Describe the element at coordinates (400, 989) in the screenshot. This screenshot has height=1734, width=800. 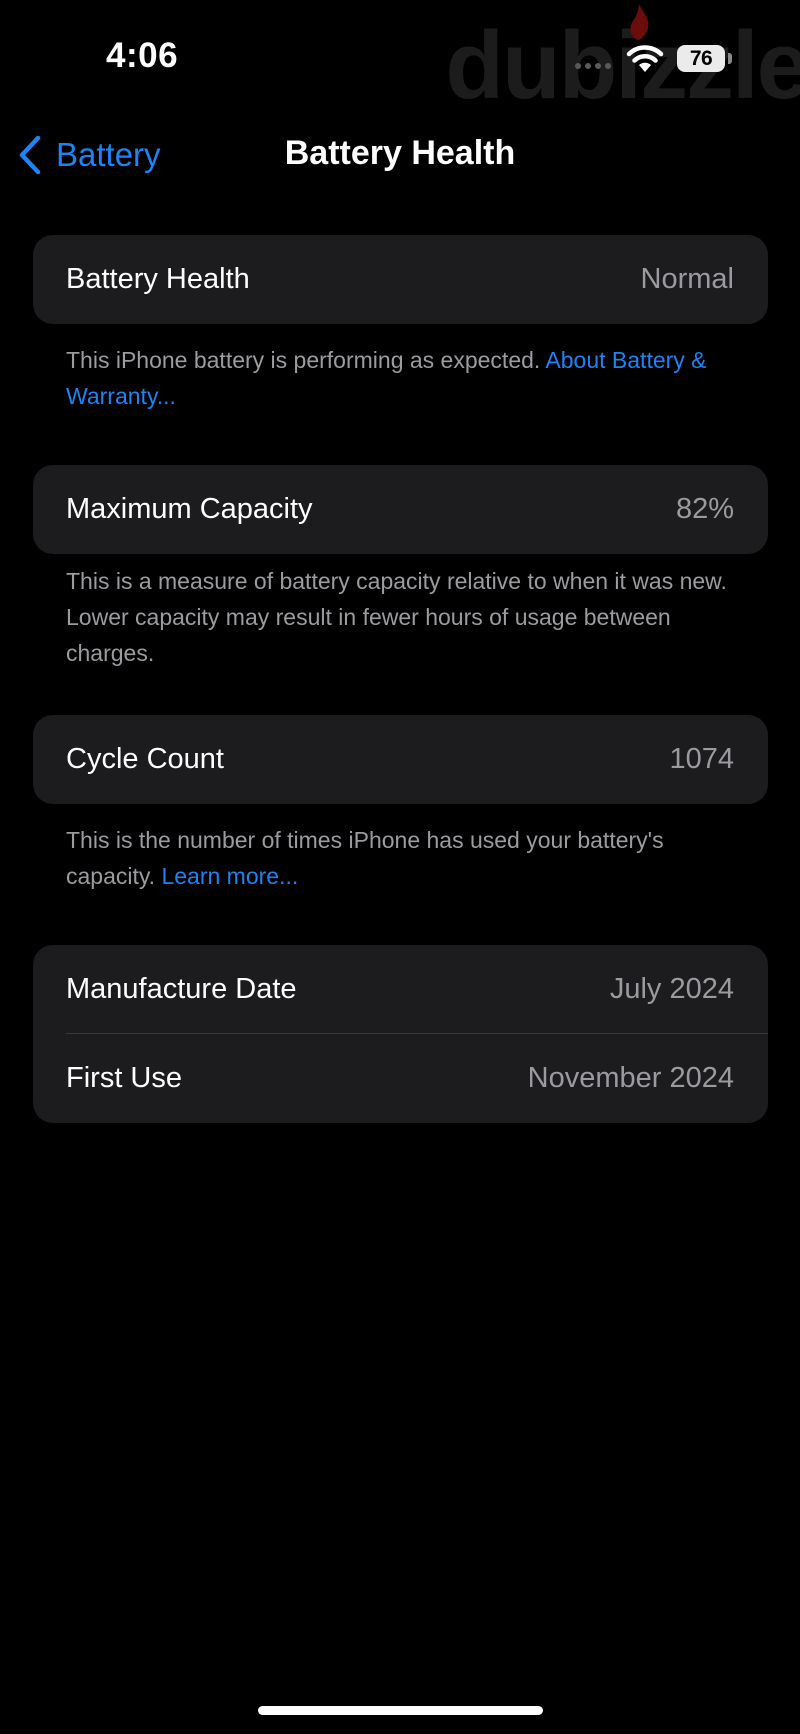
I see `manufacture-date-row: Manufacture Date July 2024` at that location.